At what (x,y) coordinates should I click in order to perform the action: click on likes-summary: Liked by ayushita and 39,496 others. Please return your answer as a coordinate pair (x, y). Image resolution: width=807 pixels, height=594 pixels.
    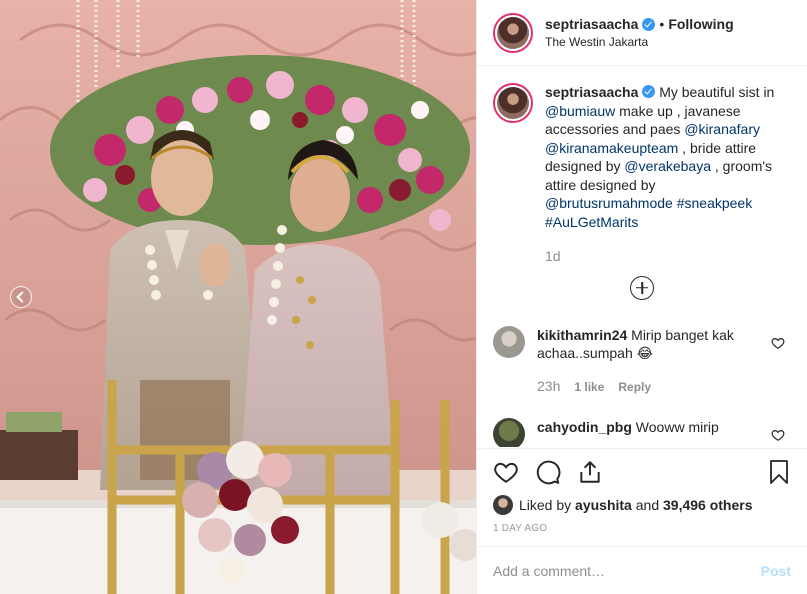
    Looking at the image, I should click on (642, 505).